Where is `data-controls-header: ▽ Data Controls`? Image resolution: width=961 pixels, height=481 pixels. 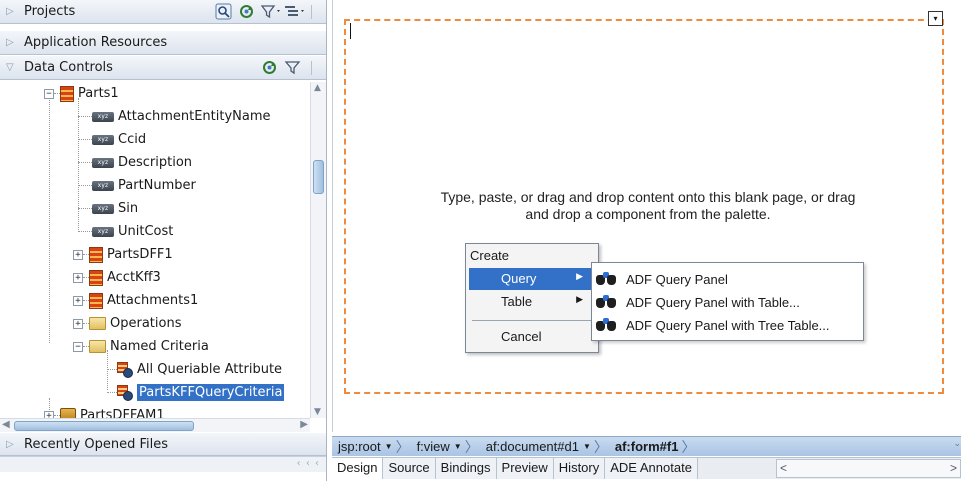 data-controls-header: ▽ Data Controls is located at coordinates (163, 68).